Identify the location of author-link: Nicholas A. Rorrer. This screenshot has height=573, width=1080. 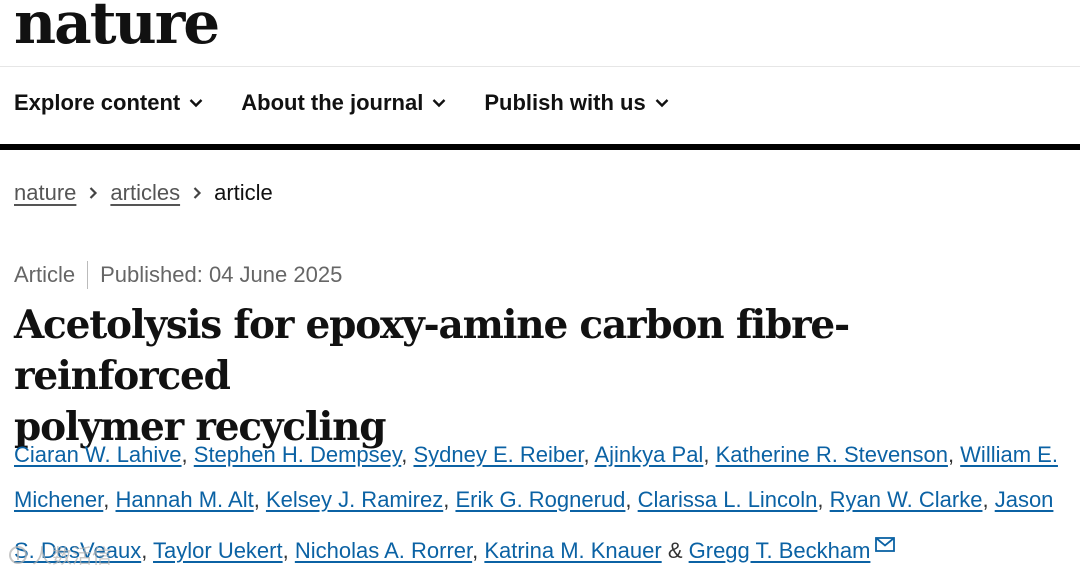
(383, 550).